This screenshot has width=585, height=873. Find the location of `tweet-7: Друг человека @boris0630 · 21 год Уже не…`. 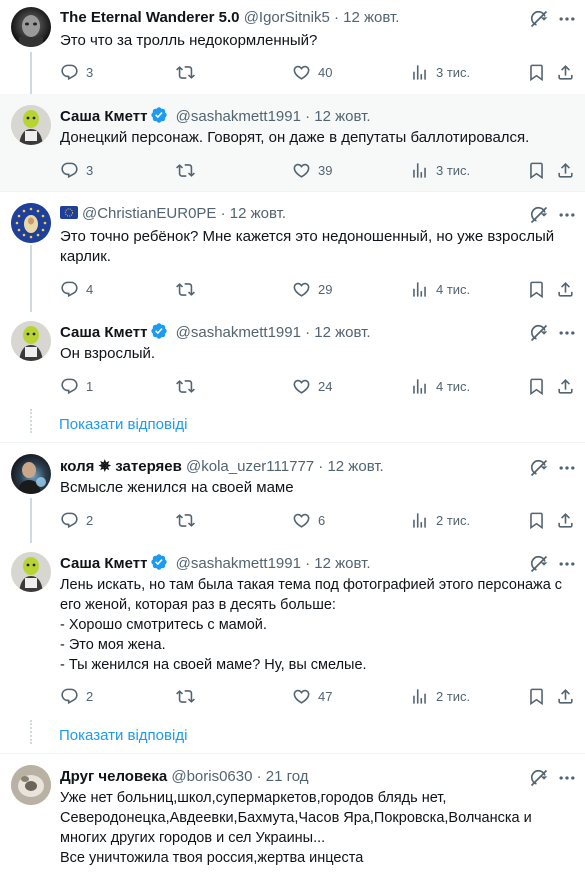

tweet-7: Друг человека @boris0630 · 21 год Уже не… is located at coordinates (292, 813).